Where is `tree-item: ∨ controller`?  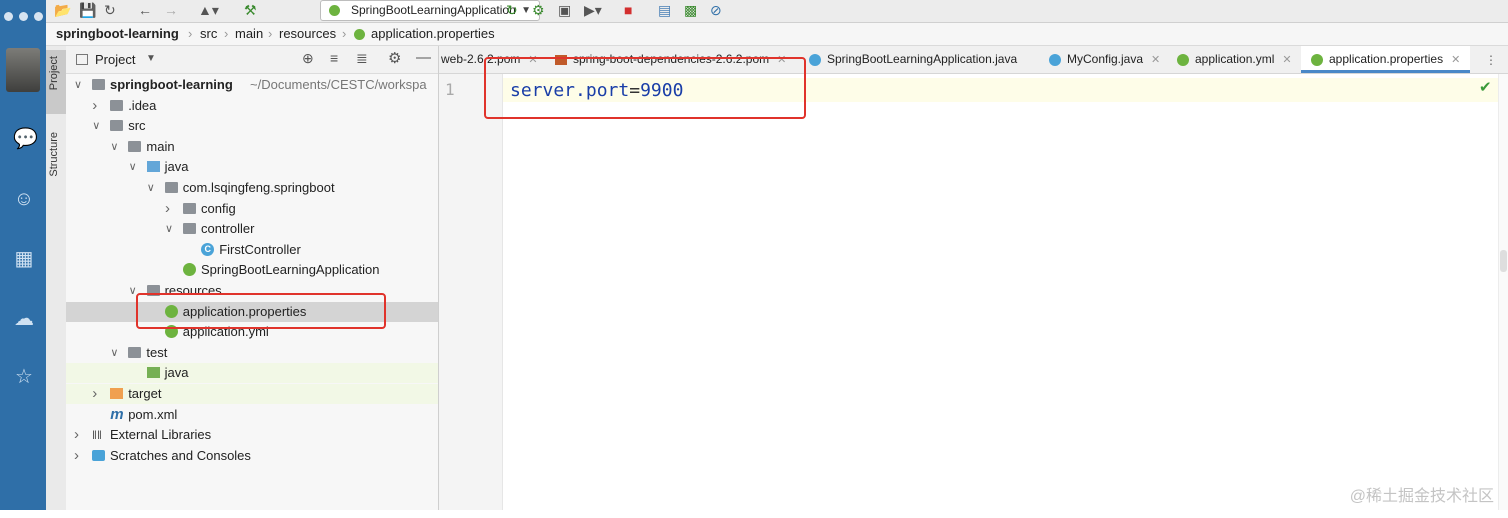
tree-item: ∨ controller is located at coordinates (252, 229).